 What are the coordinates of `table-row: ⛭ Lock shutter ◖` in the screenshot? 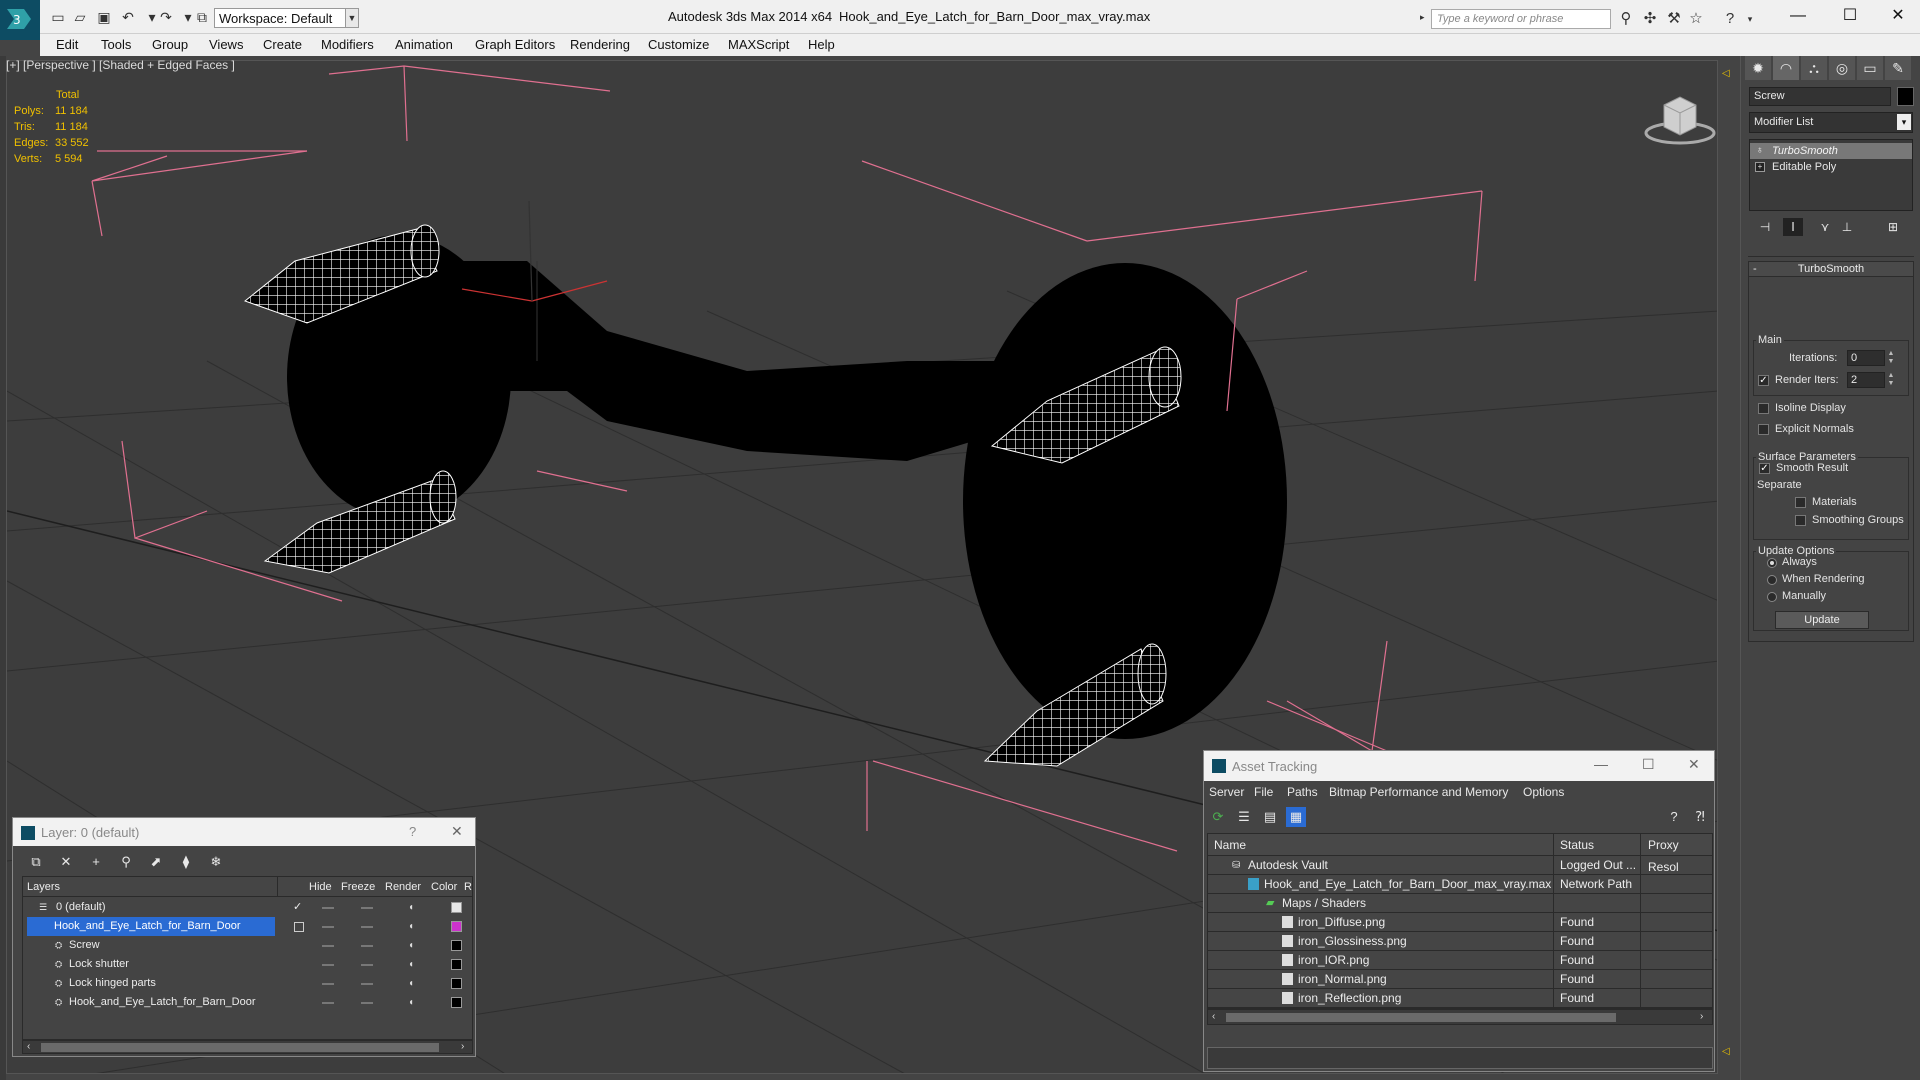 It's located at (247, 964).